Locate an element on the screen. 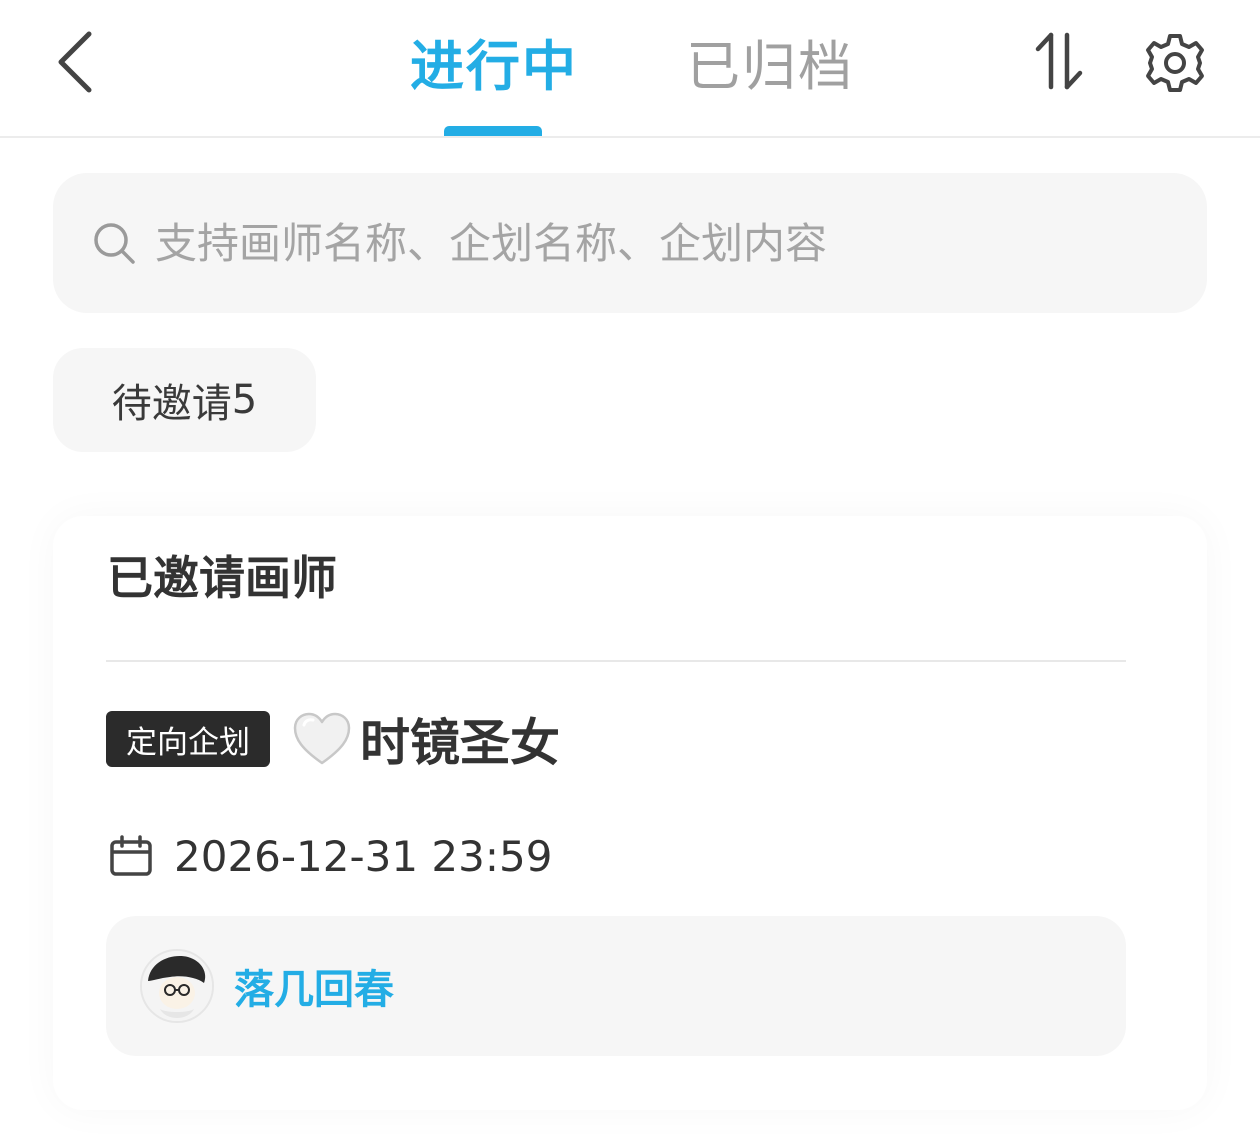 This screenshot has height=1138, width=1260. search-icon is located at coordinates (114, 243).